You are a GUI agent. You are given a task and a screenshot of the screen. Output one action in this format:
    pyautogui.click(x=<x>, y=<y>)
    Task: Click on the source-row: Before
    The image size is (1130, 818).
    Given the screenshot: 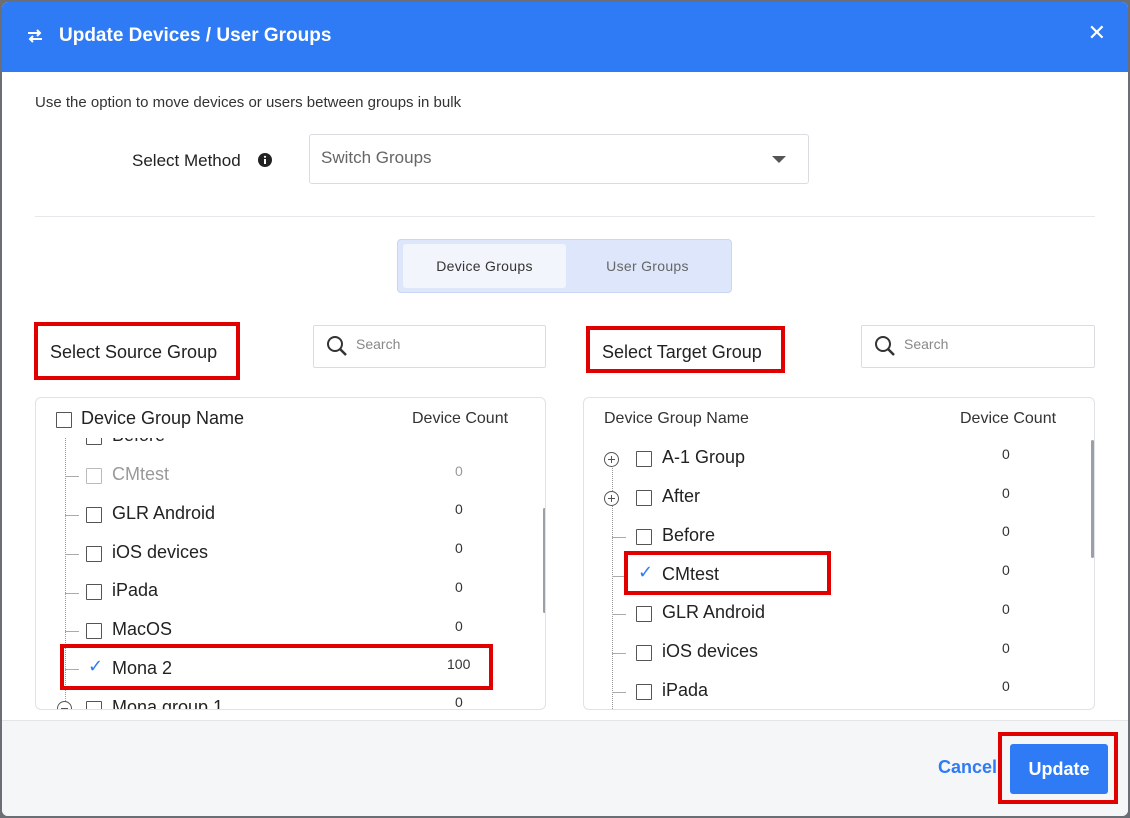 What is the action you would take?
    pyautogui.click(x=236, y=445)
    